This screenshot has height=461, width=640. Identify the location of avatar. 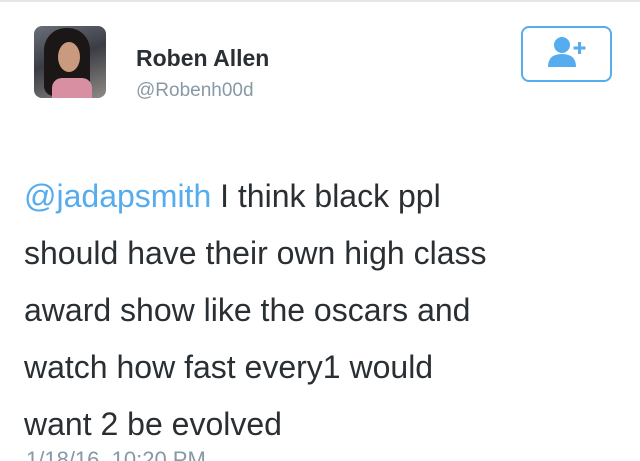
(70, 62).